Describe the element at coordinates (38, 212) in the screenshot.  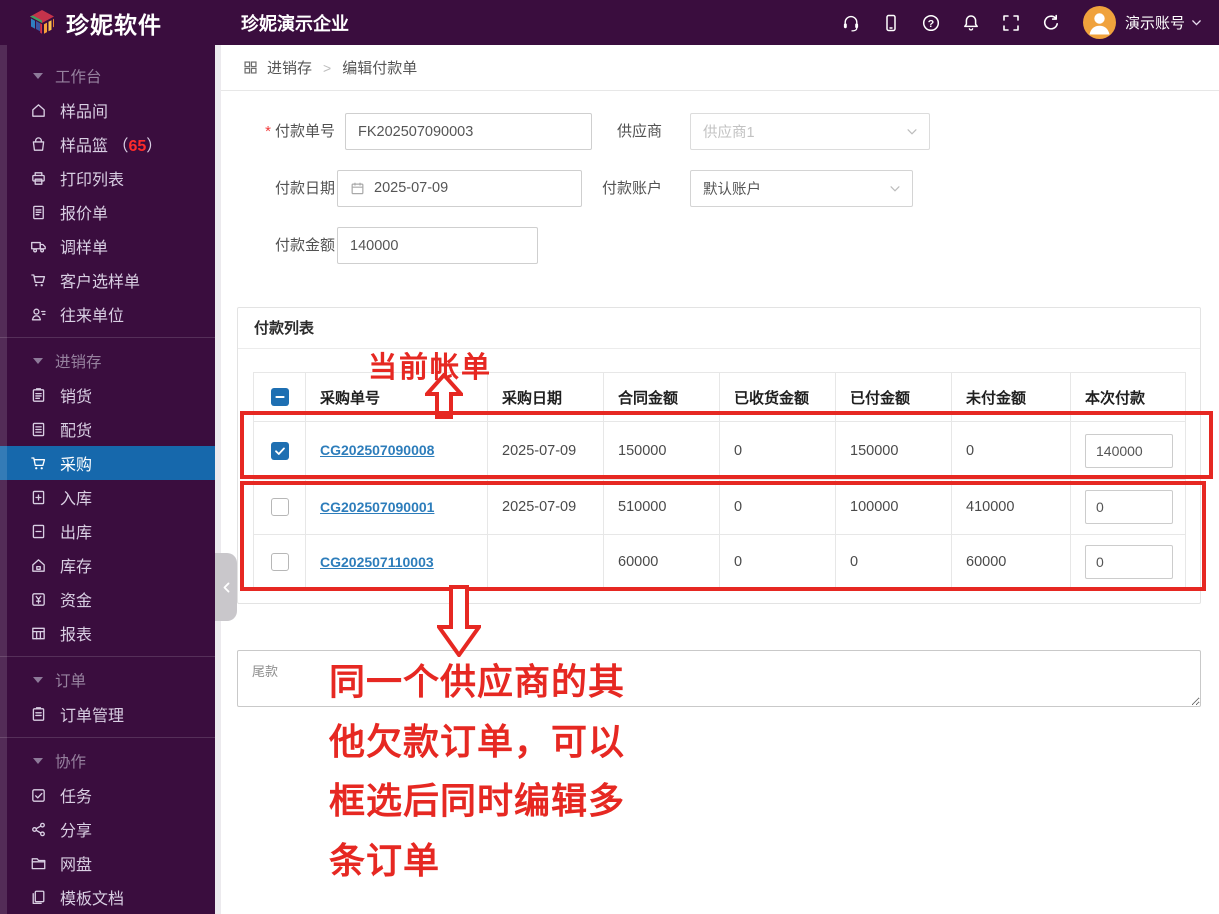
I see `quote-doc-icon` at that location.